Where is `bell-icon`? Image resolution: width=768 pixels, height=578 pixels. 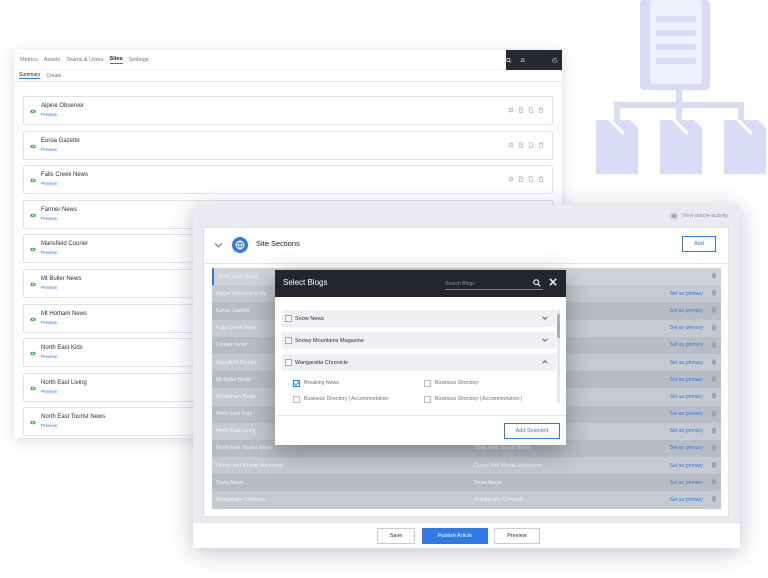 bell-icon is located at coordinates (523, 60).